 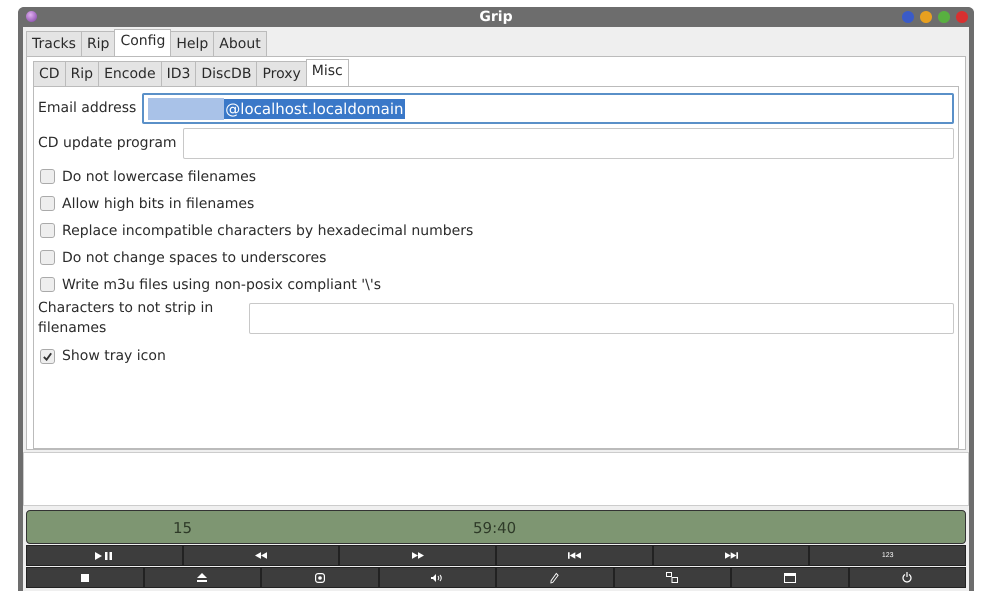 I want to click on skip-back-button, so click(x=574, y=555).